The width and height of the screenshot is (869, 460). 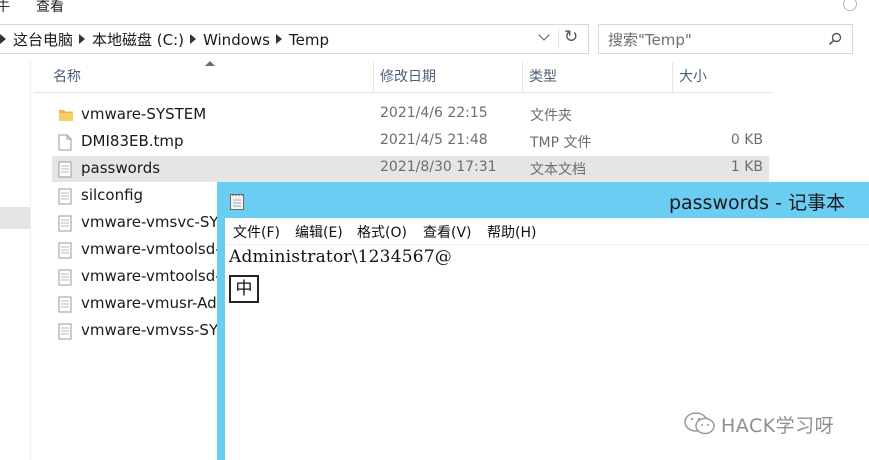 What do you see at coordinates (778, 426) in the screenshot?
I see `watermark-text: HACK学习呀` at bounding box center [778, 426].